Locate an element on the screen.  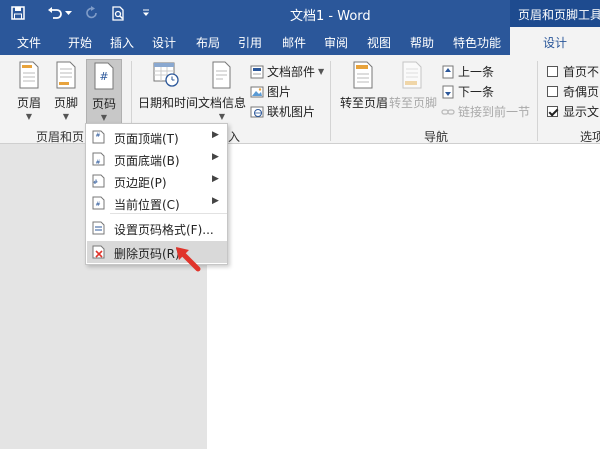
menu-item-remove-page-numbers: 删除页码(R) is located at coordinates (157, 252).